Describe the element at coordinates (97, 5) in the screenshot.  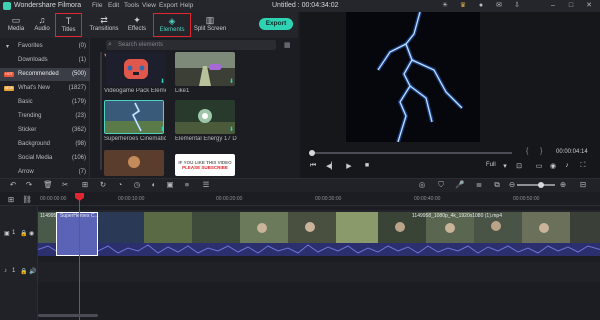
I see `menu-file: File` at that location.